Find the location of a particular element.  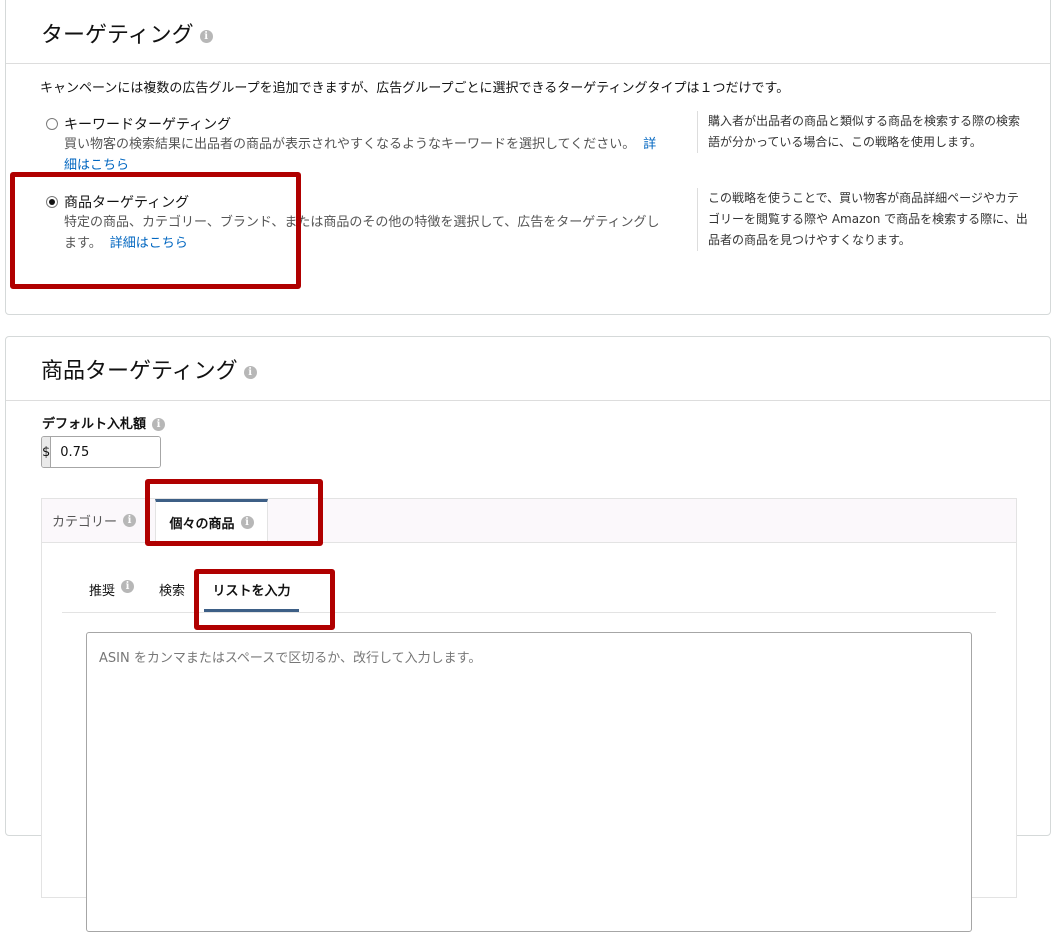

subtab-recommended: 推奨 i is located at coordinates (112, 591).